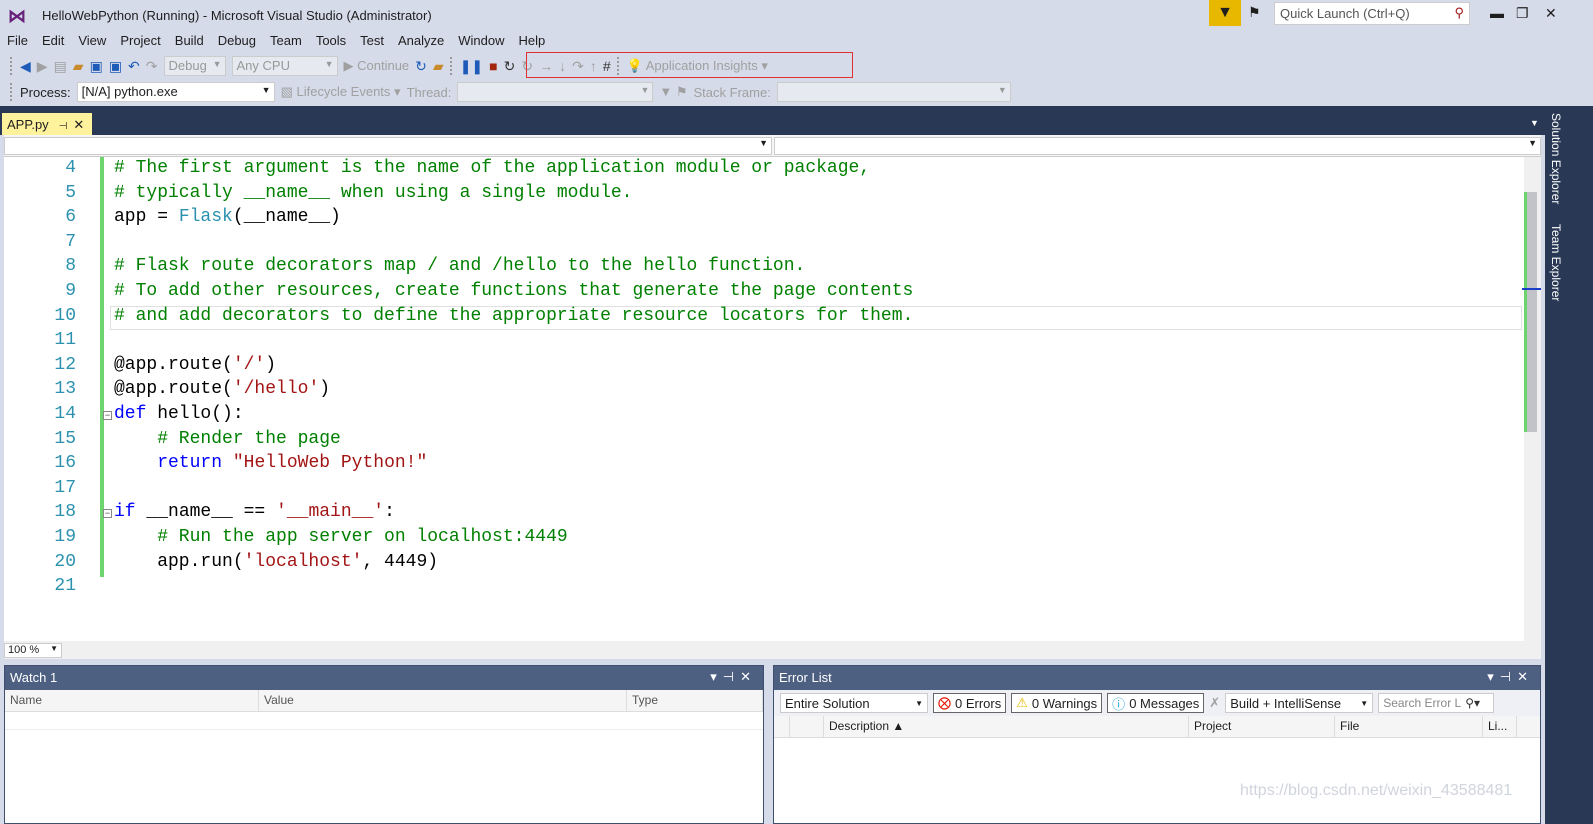 The image size is (1593, 824). I want to click on column-name: Name, so click(132, 700).